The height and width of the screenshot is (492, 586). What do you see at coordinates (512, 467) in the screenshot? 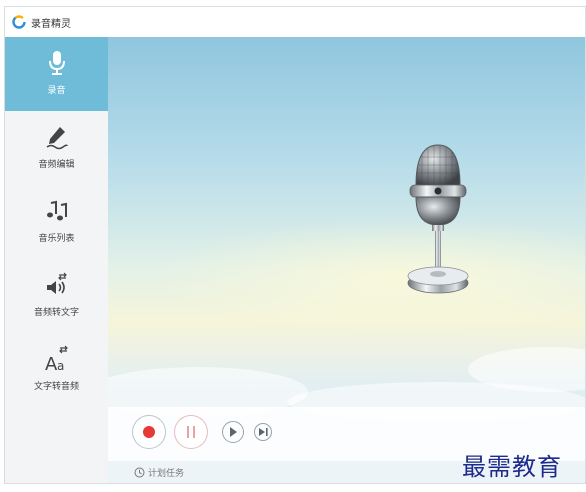
I see `watermark: 最需教育` at bounding box center [512, 467].